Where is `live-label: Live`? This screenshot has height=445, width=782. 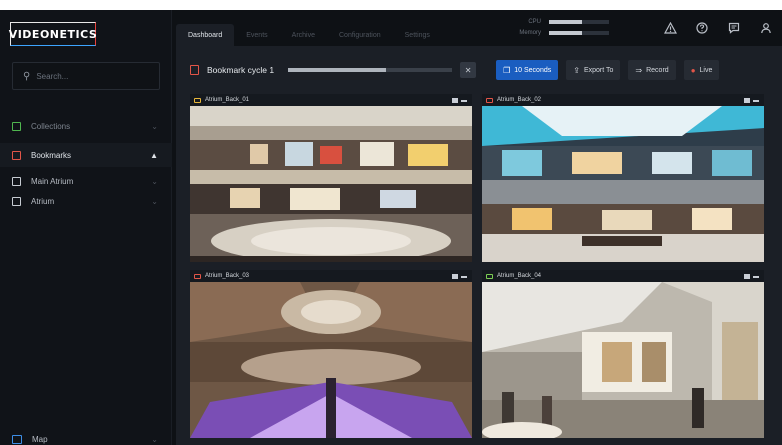 live-label: Live is located at coordinates (706, 70).